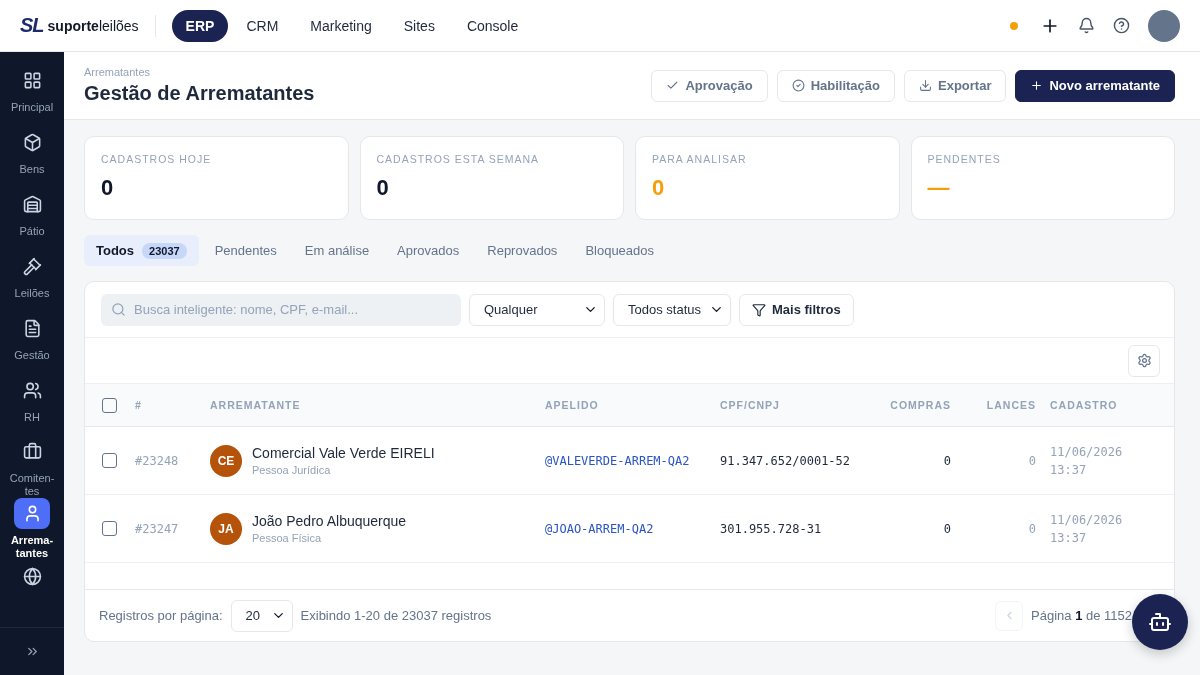 This screenshot has width=1200, height=675. I want to click on count-badge: 23037, so click(164, 250).